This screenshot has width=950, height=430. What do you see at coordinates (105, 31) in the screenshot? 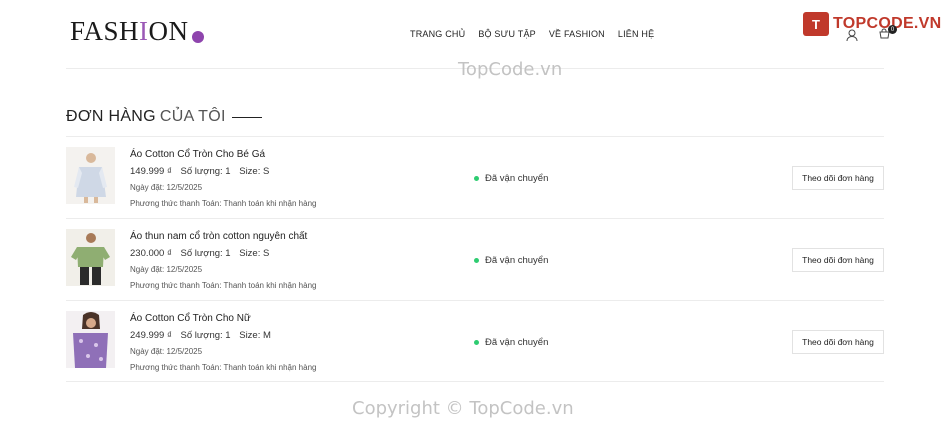
I see `logo-text-1: FASH` at bounding box center [105, 31].